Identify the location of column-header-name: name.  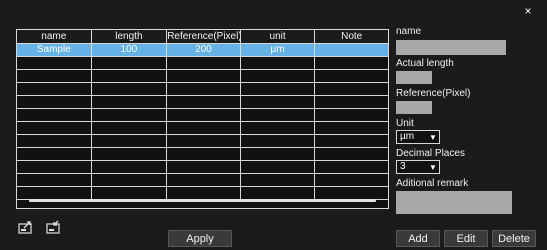
(54, 36).